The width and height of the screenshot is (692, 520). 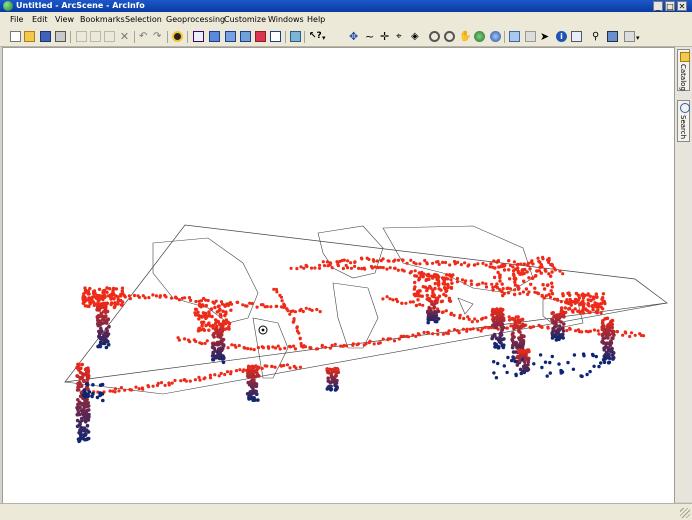 What do you see at coordinates (315, 36) in the screenshot?
I see `help-pointer-icon: ↖?` at bounding box center [315, 36].